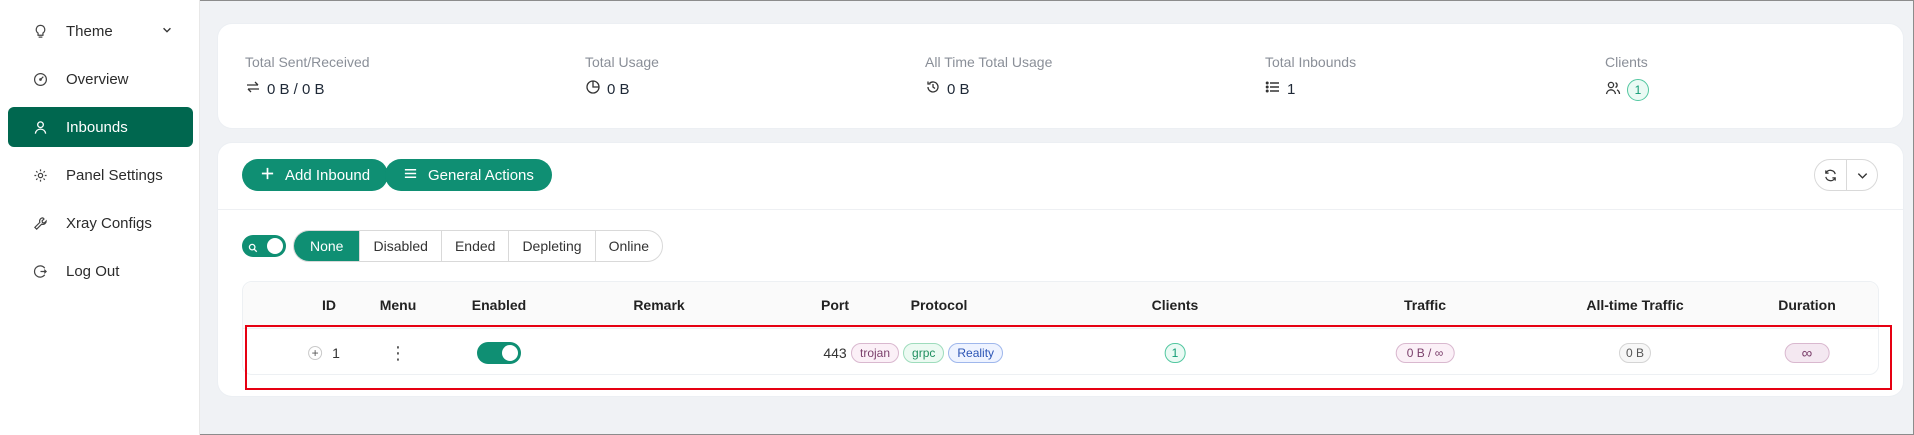  I want to click on sidebar-item-log-out: Log Out, so click(100, 271).